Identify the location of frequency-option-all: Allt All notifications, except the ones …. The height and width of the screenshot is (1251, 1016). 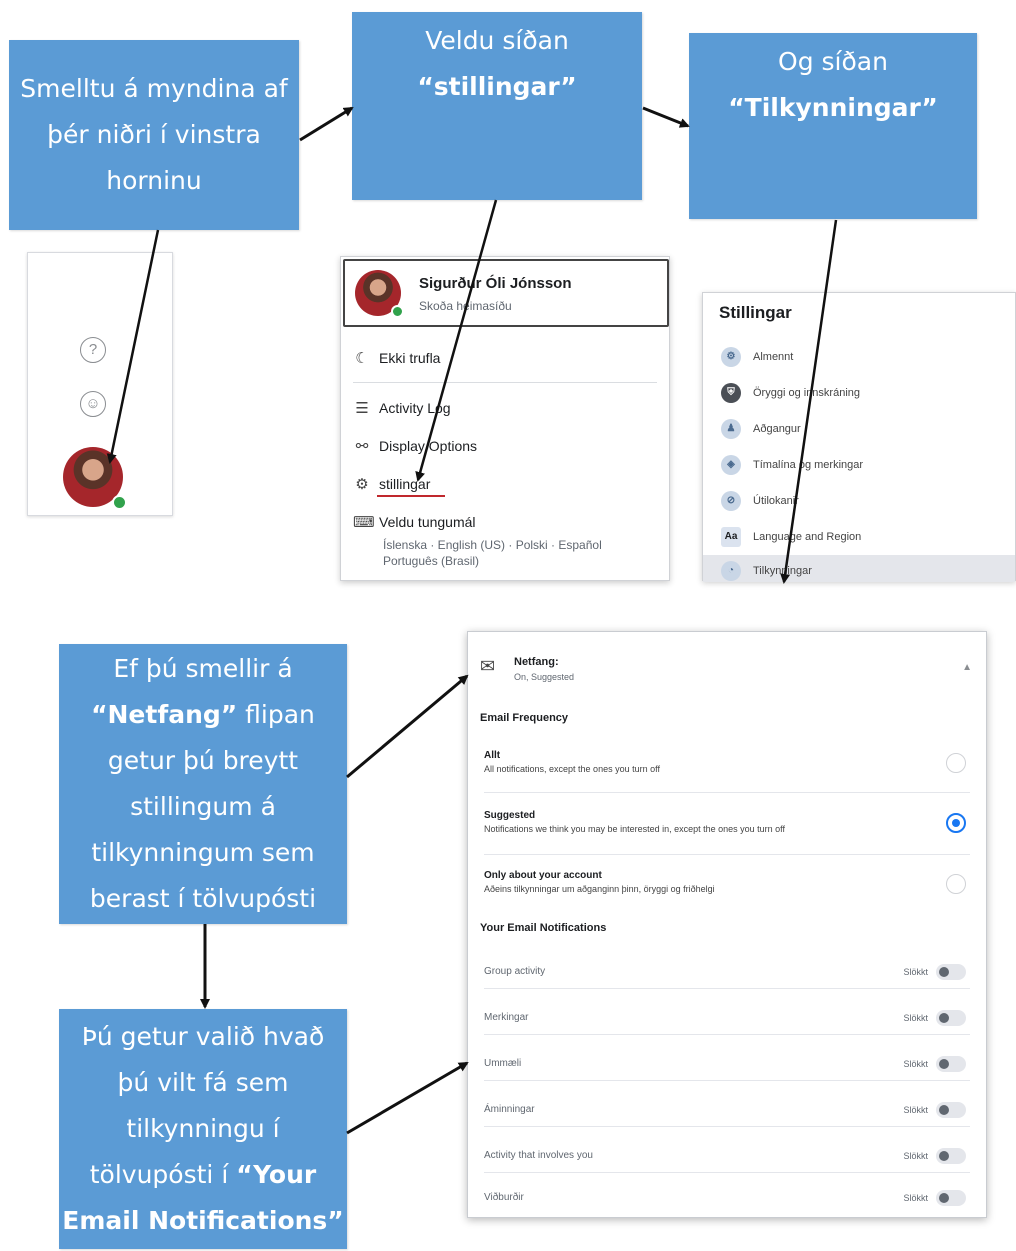
(727, 765).